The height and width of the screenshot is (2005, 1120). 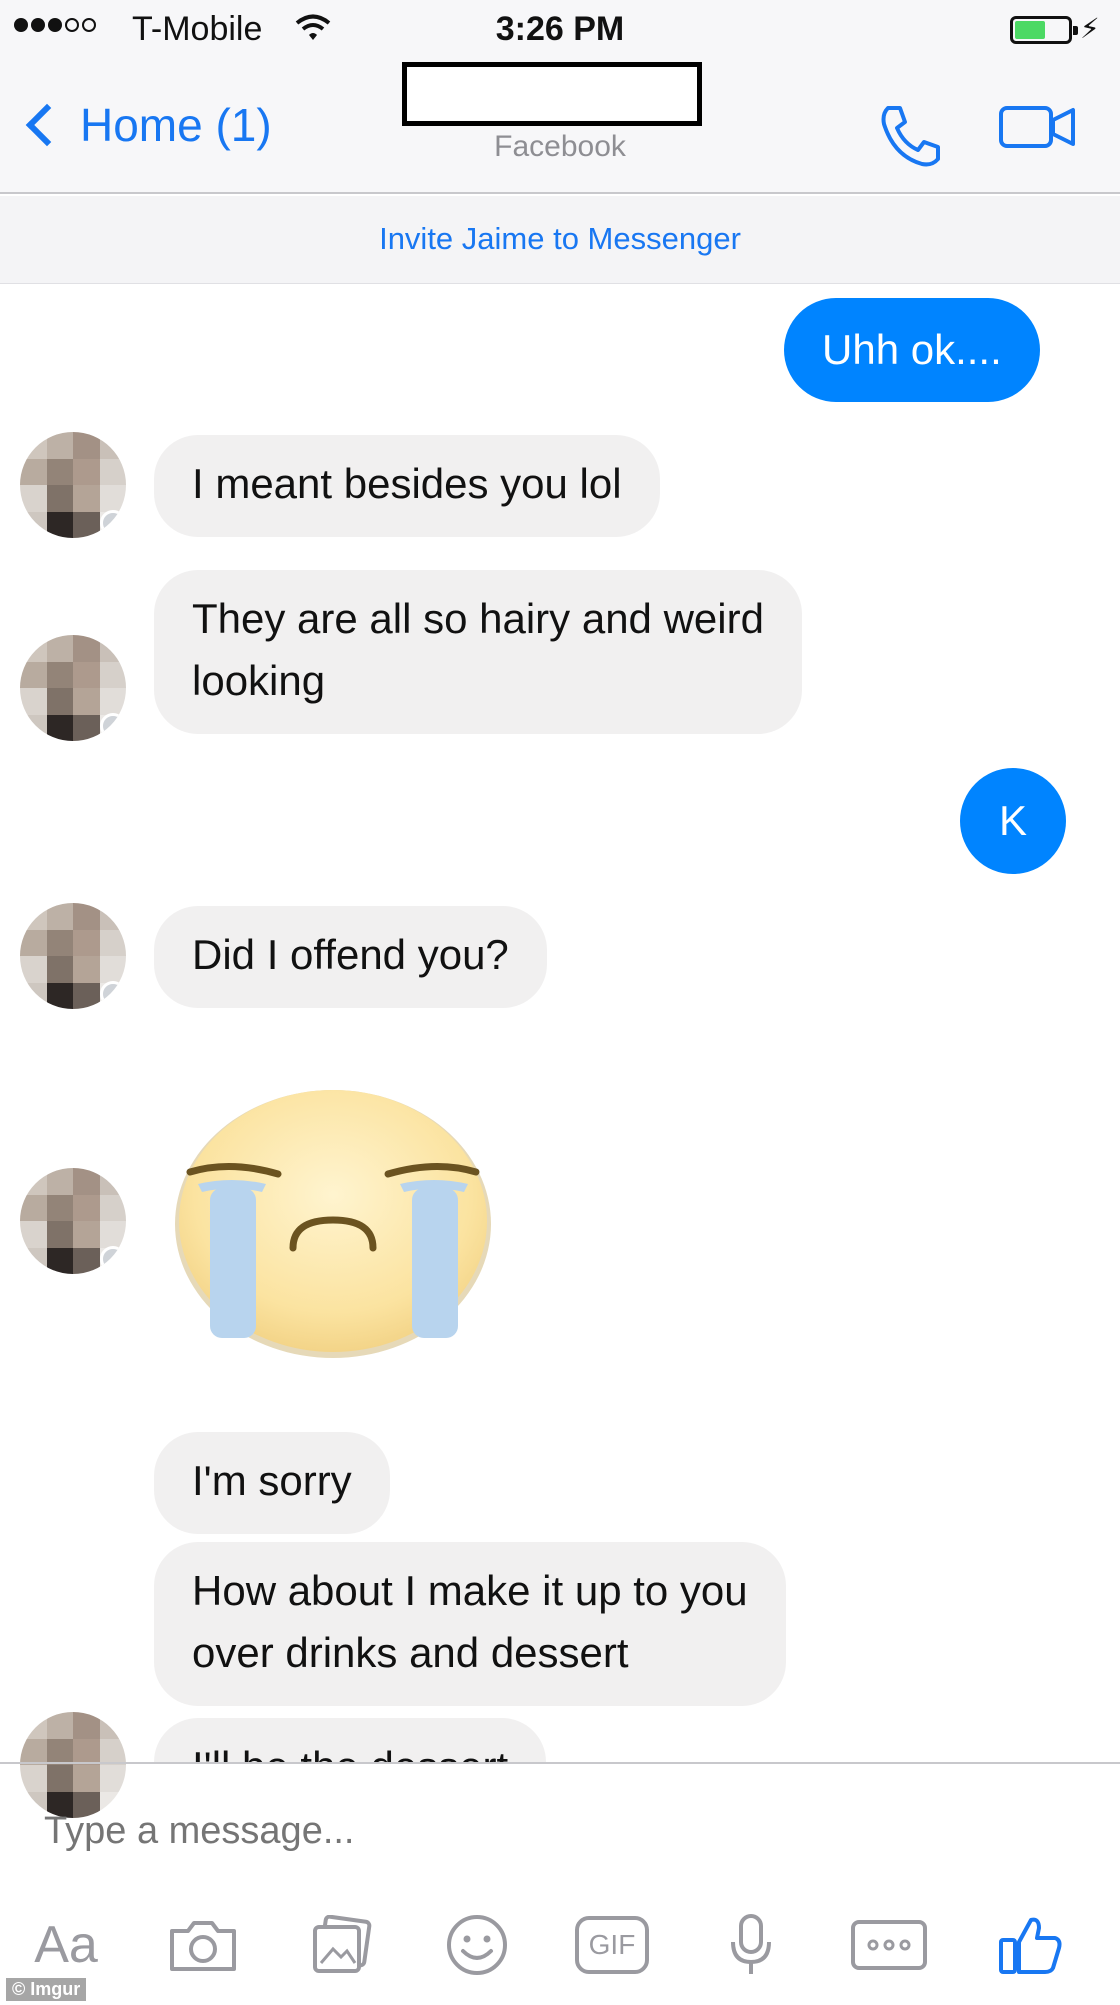 I want to click on gif-button: GIF, so click(x=612, y=1945).